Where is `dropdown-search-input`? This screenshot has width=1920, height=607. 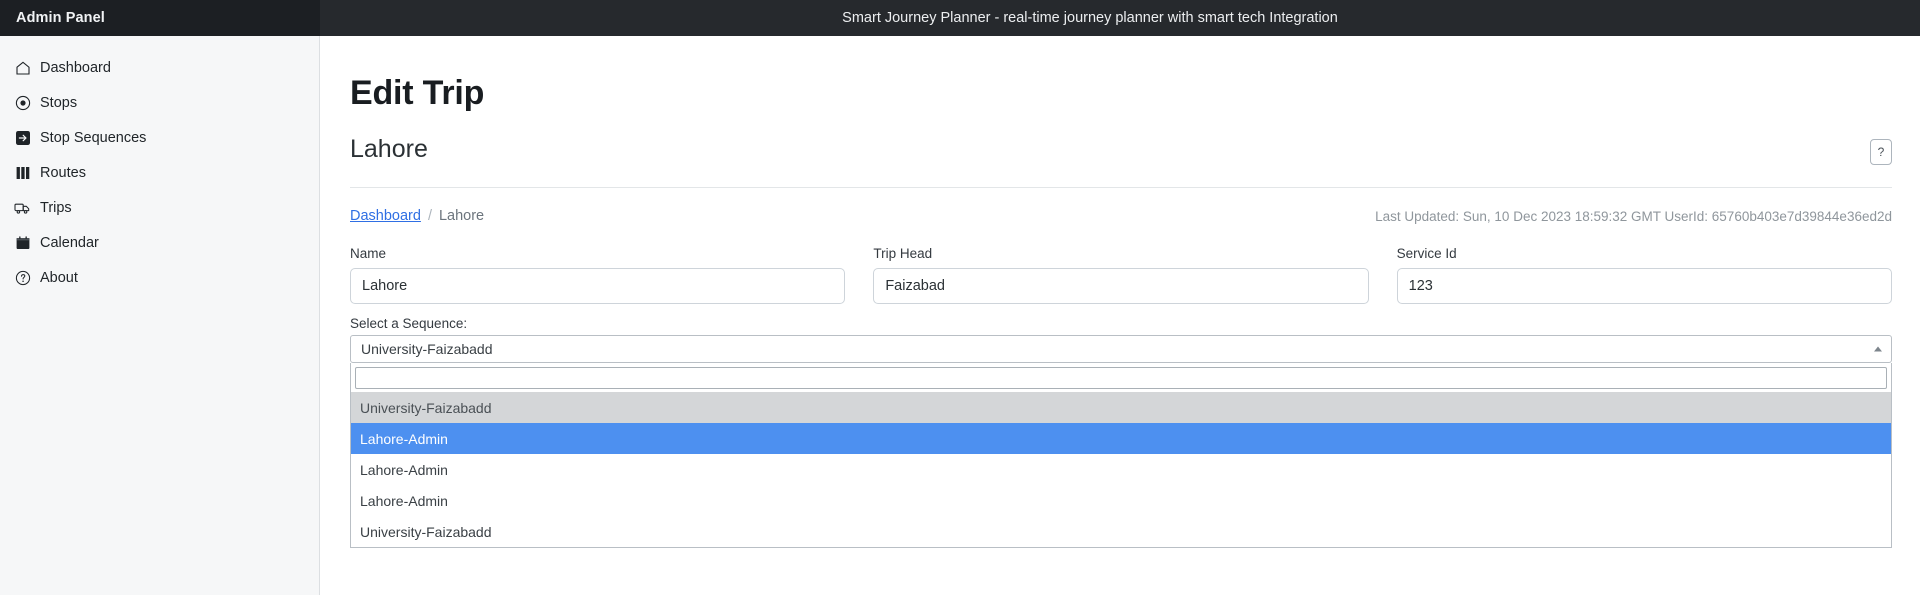 dropdown-search-input is located at coordinates (1121, 378).